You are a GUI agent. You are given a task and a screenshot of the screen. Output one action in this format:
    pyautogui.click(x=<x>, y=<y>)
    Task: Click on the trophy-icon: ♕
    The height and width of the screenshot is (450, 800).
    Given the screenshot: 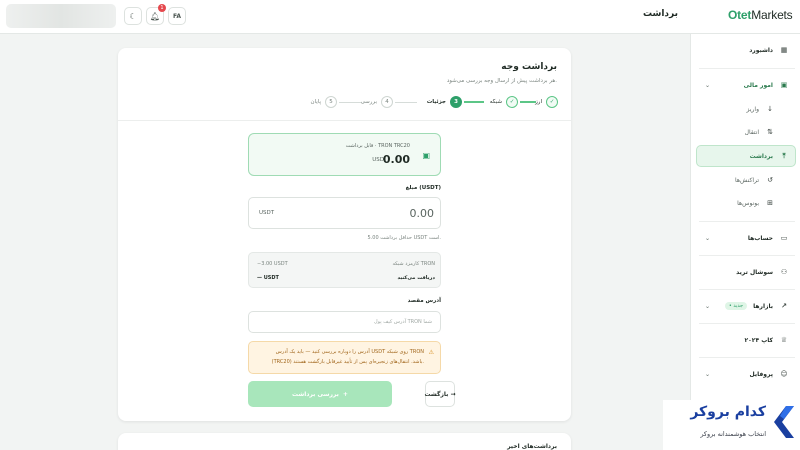 What is the action you would take?
    pyautogui.click(x=784, y=340)
    